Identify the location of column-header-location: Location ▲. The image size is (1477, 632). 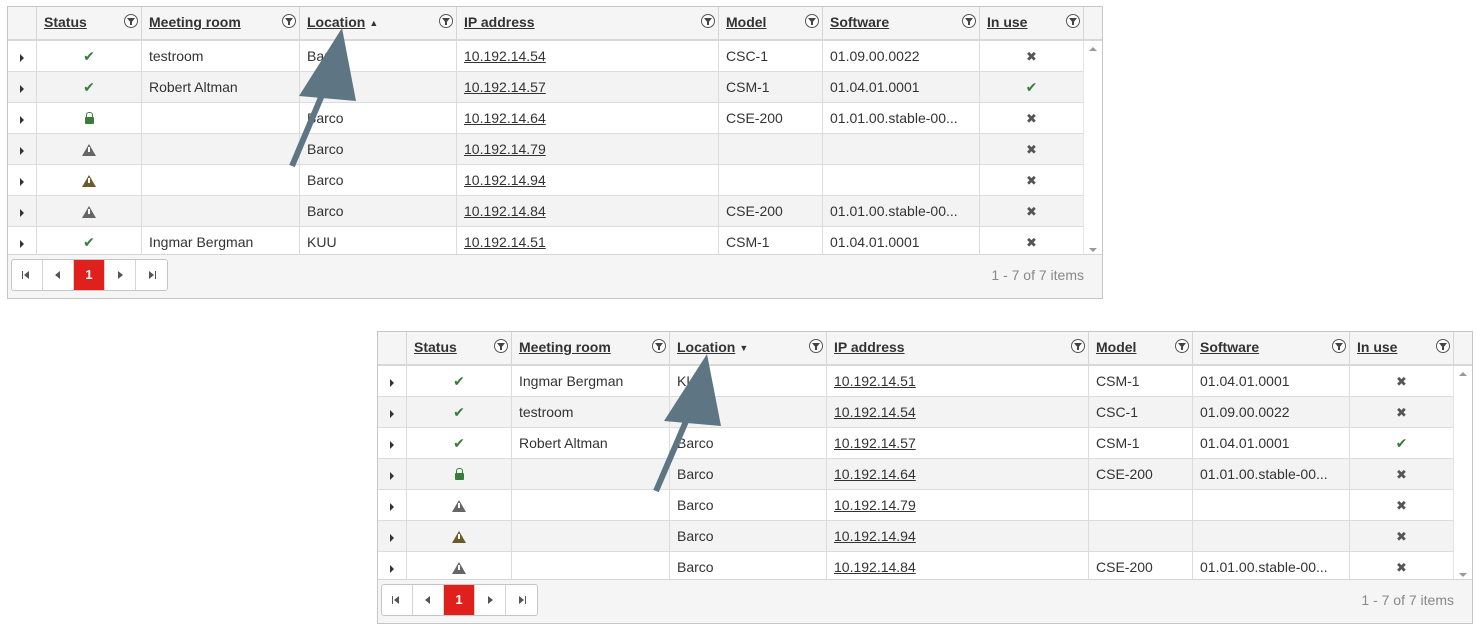
(378, 23).